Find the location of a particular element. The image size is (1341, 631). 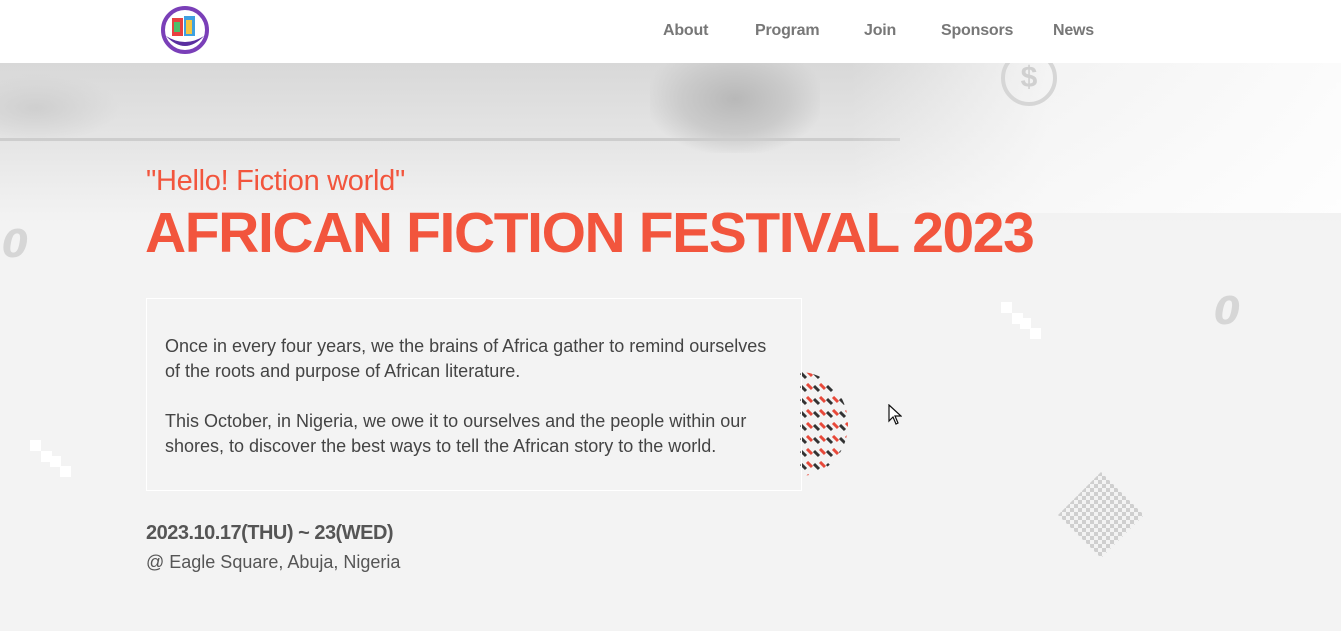

nav-about: About is located at coordinates (685, 31).